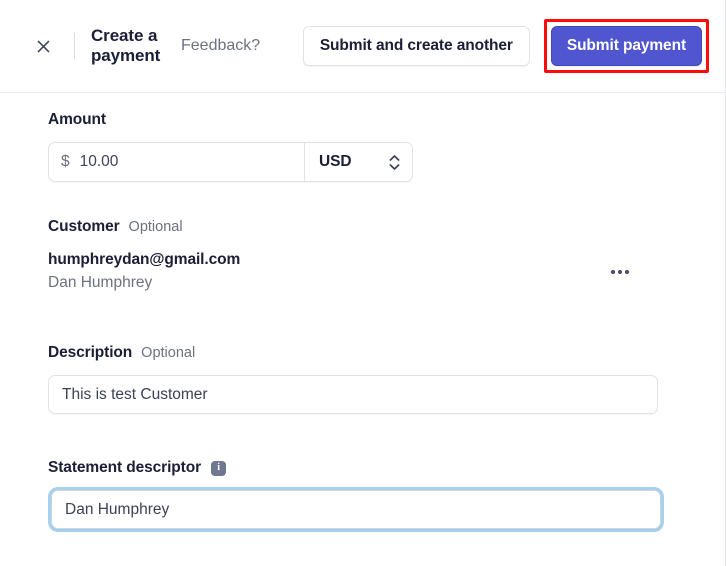  Describe the element at coordinates (358, 162) in the screenshot. I see `currency-select: USD` at that location.